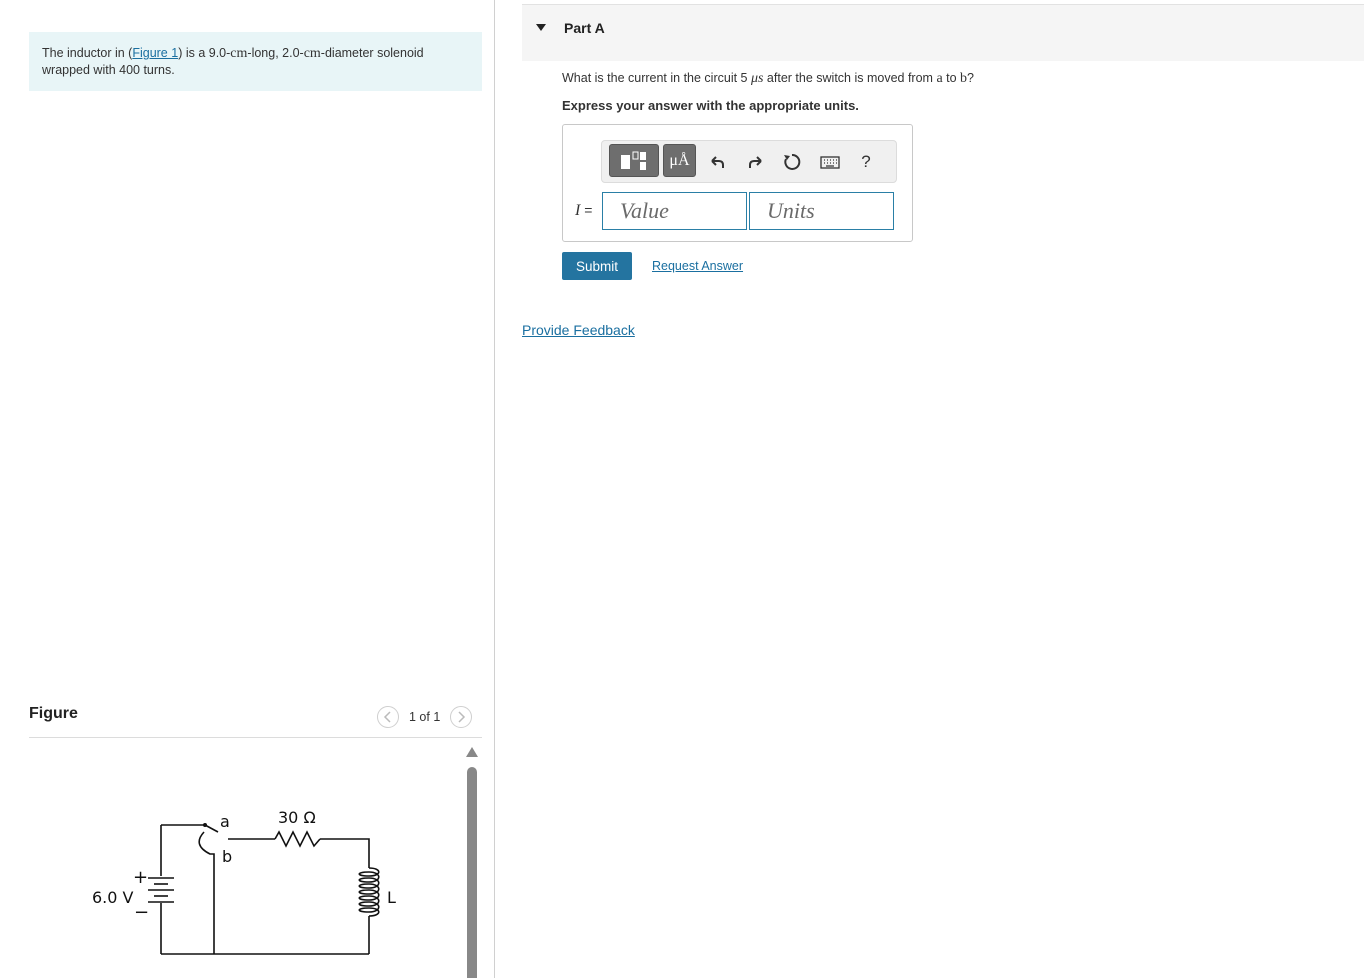  What do you see at coordinates (255, 737) in the screenshot?
I see `figure-divider` at bounding box center [255, 737].